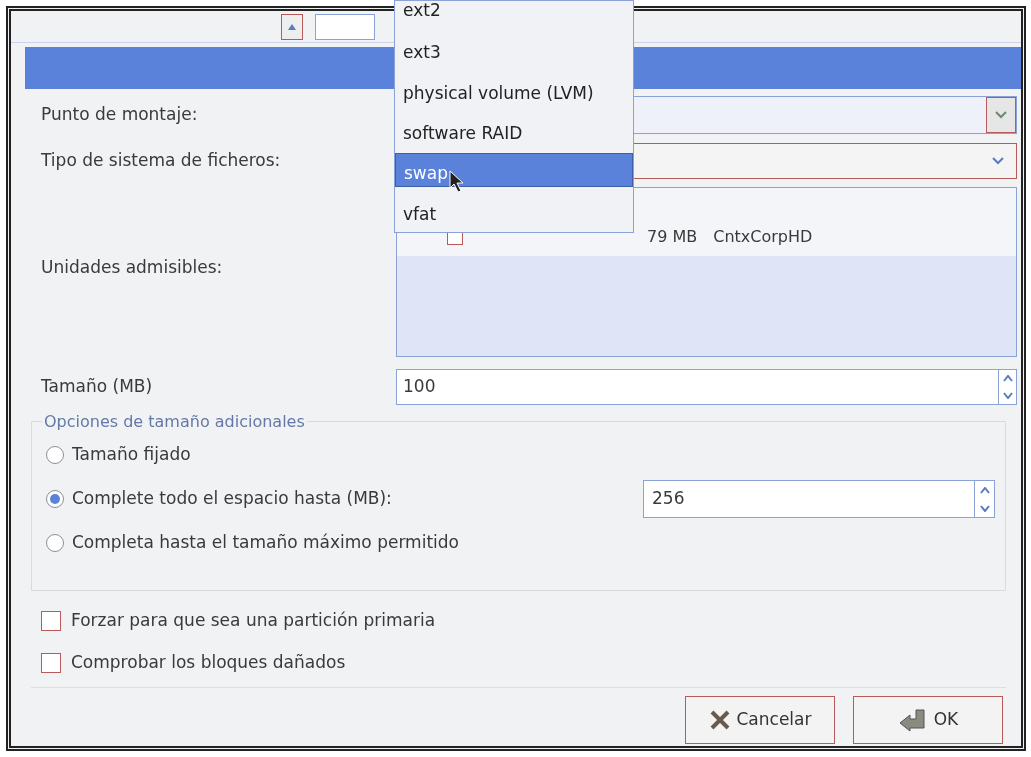 Image resolution: width=1031 pixels, height=757 pixels. What do you see at coordinates (763, 237) in the screenshot?
I see `drive-model: CntxCorpHD` at bounding box center [763, 237].